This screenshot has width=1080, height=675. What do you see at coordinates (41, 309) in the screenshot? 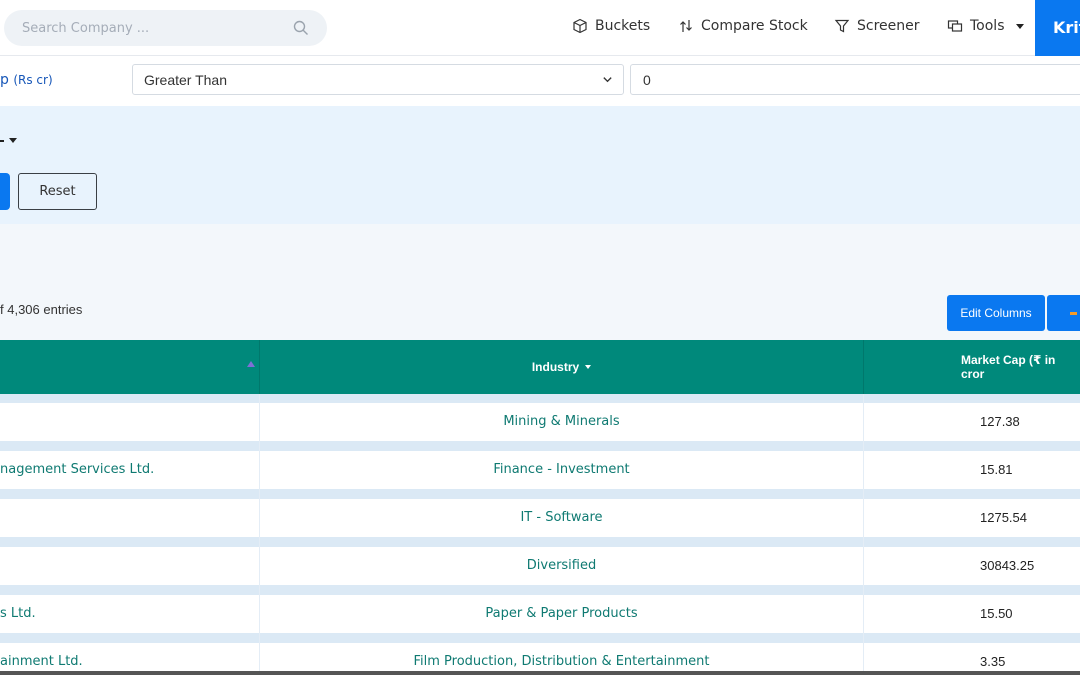
I see `entries-count: f 4,306 entries` at bounding box center [41, 309].